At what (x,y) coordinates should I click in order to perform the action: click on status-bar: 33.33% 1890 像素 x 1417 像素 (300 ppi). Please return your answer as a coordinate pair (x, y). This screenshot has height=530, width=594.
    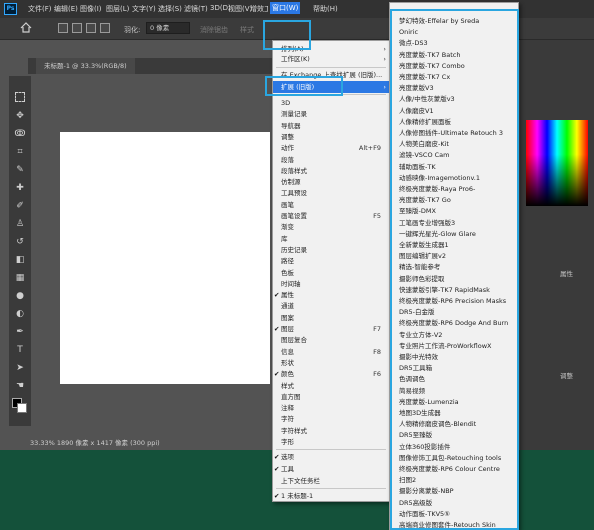
    Looking at the image, I should click on (95, 443).